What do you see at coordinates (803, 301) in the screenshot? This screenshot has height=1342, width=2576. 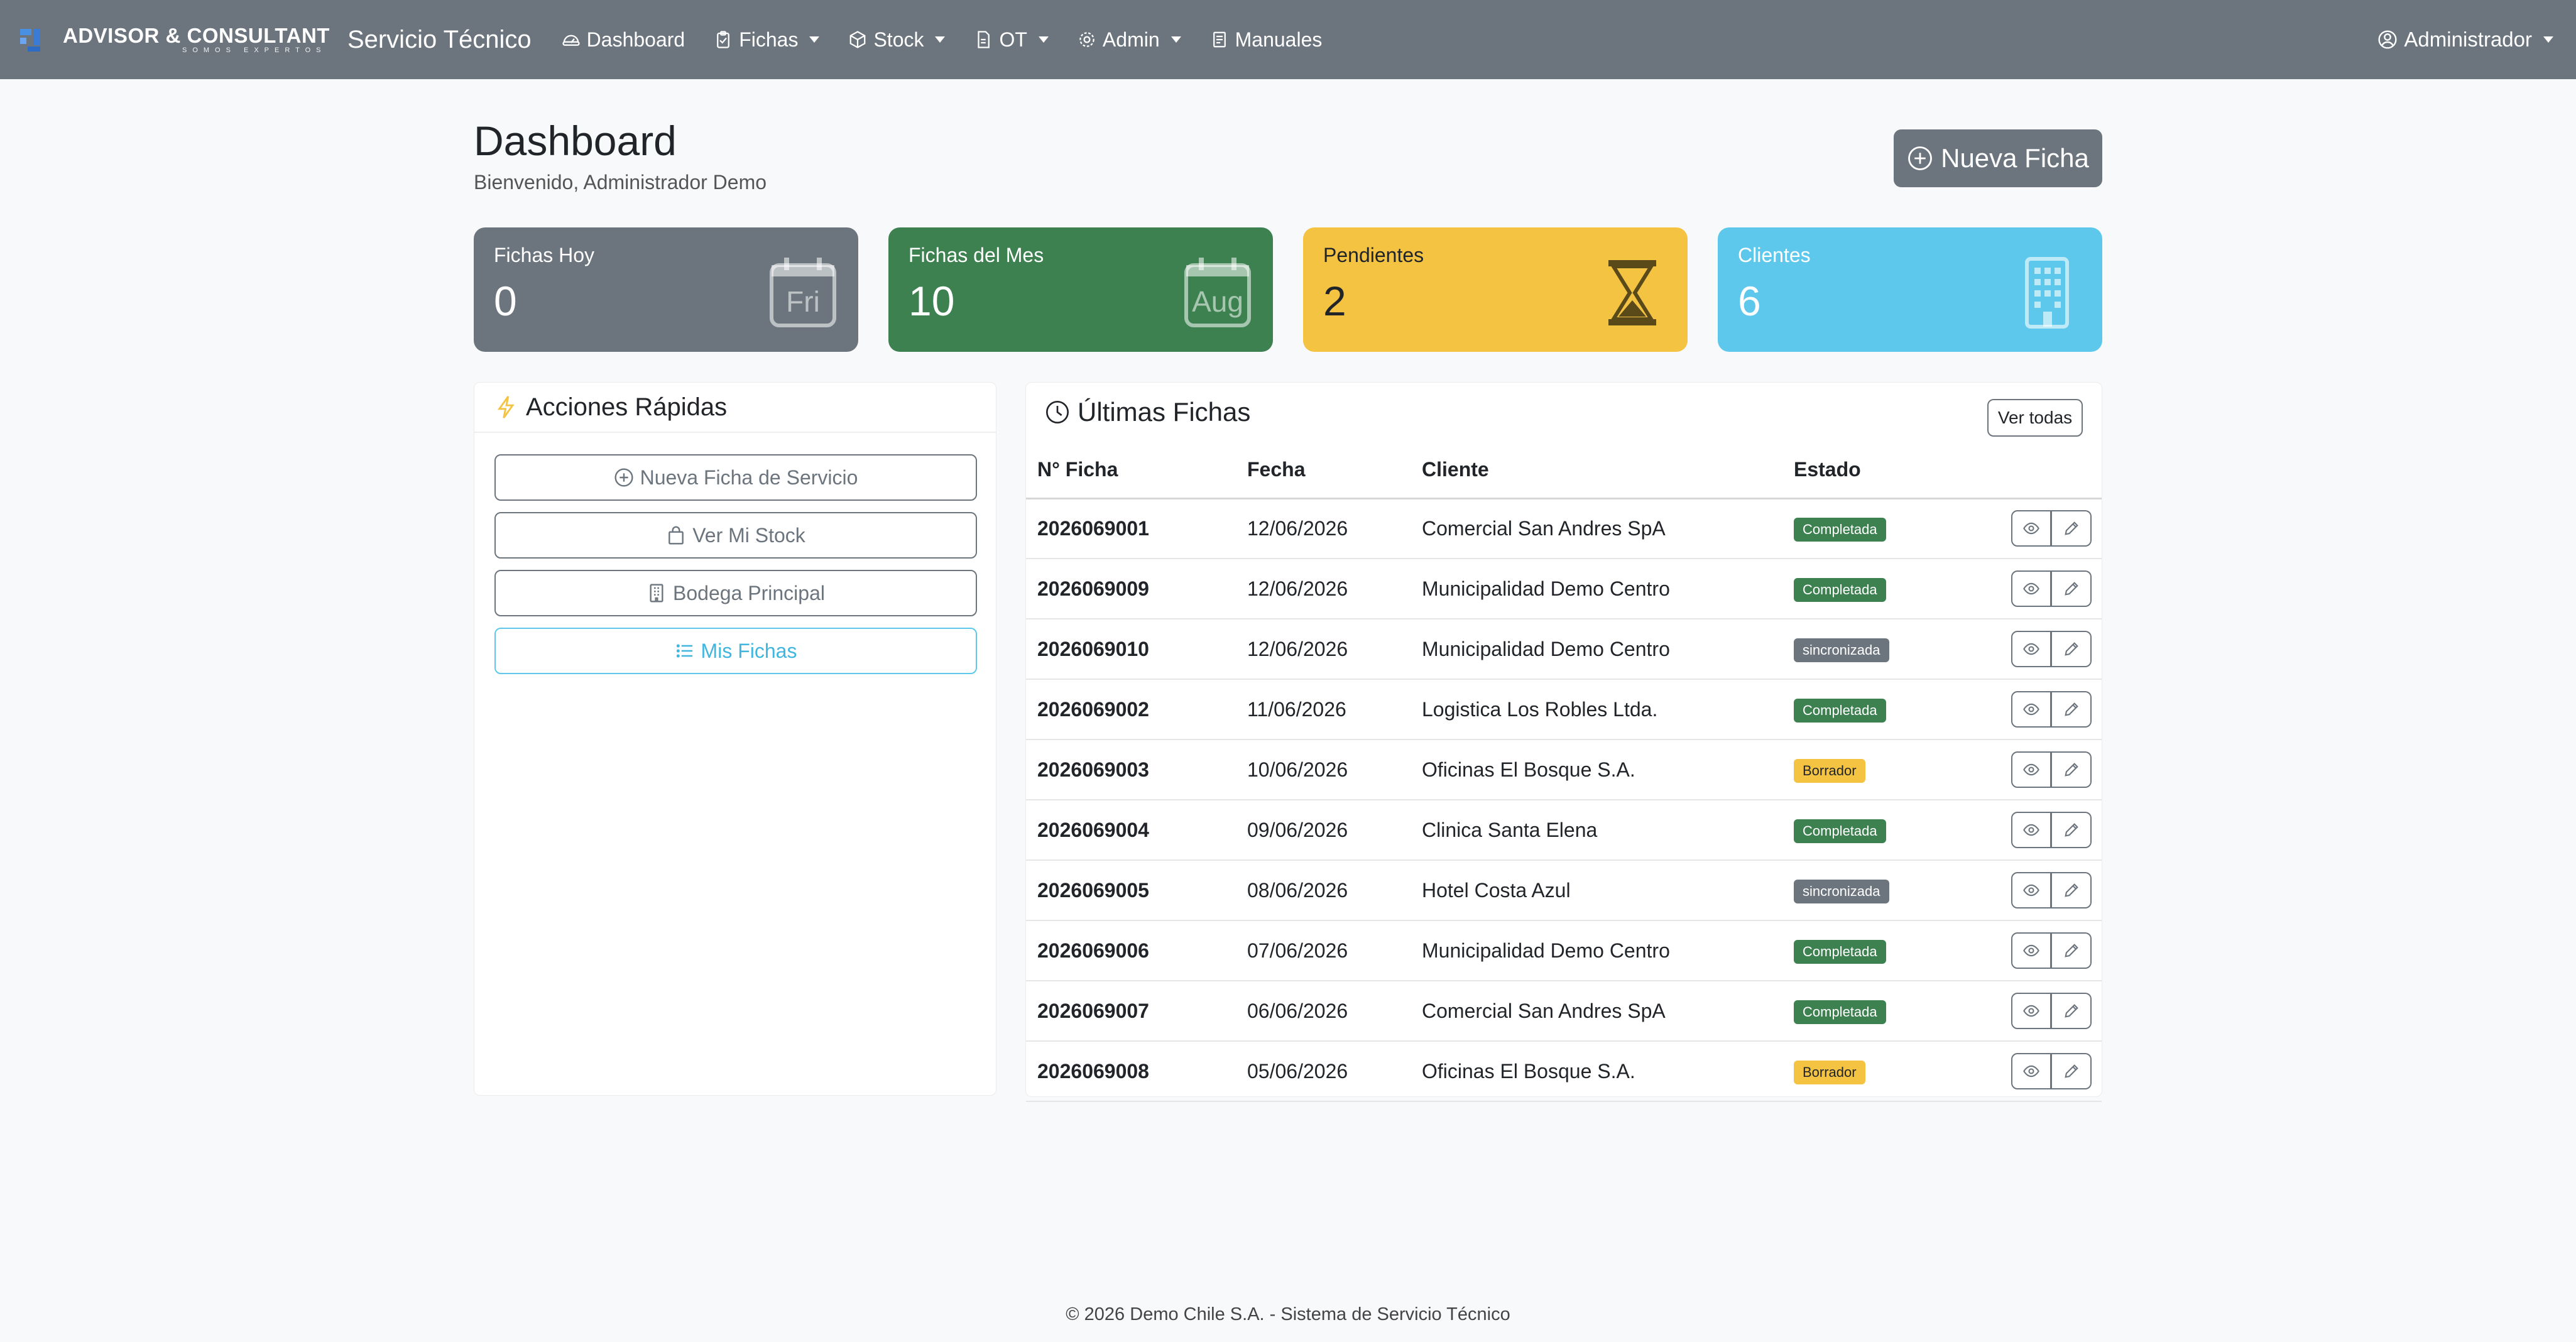 I see `calendar-day-text: Fri` at bounding box center [803, 301].